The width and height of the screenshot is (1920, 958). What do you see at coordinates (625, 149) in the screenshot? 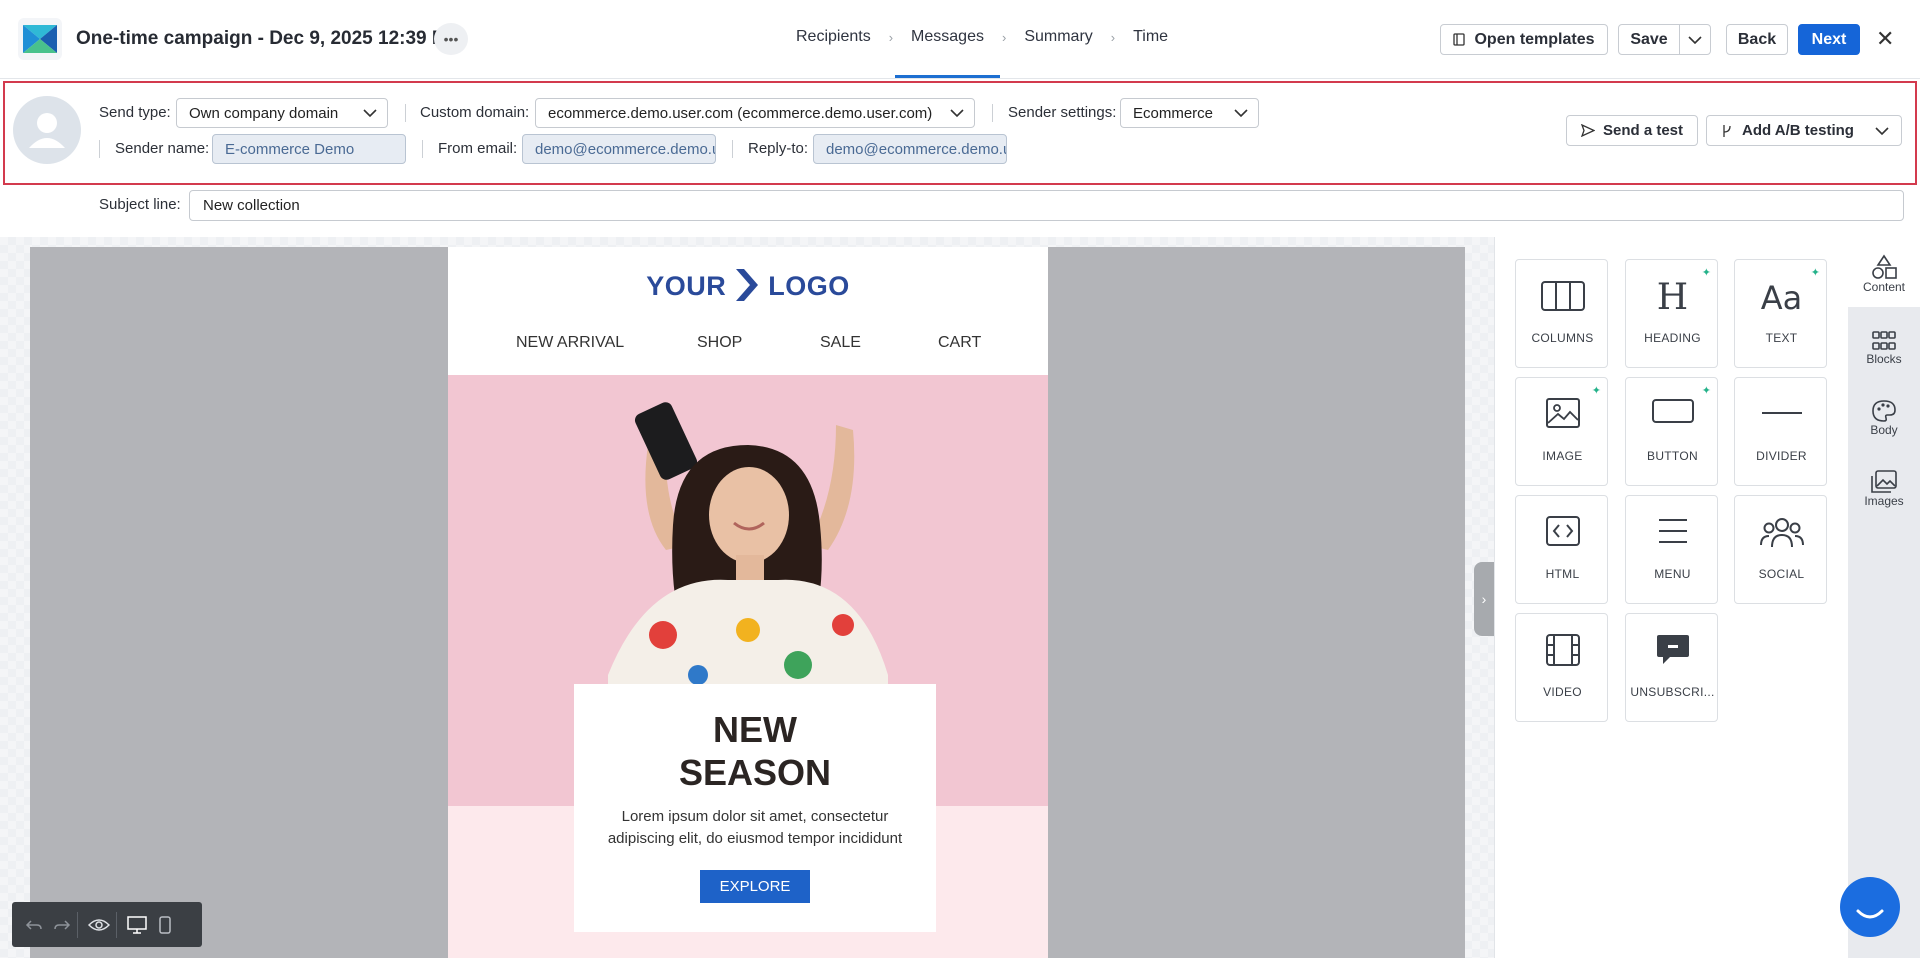
I see `from-email-value: demo@ecommerce.demo.user.com` at bounding box center [625, 149].